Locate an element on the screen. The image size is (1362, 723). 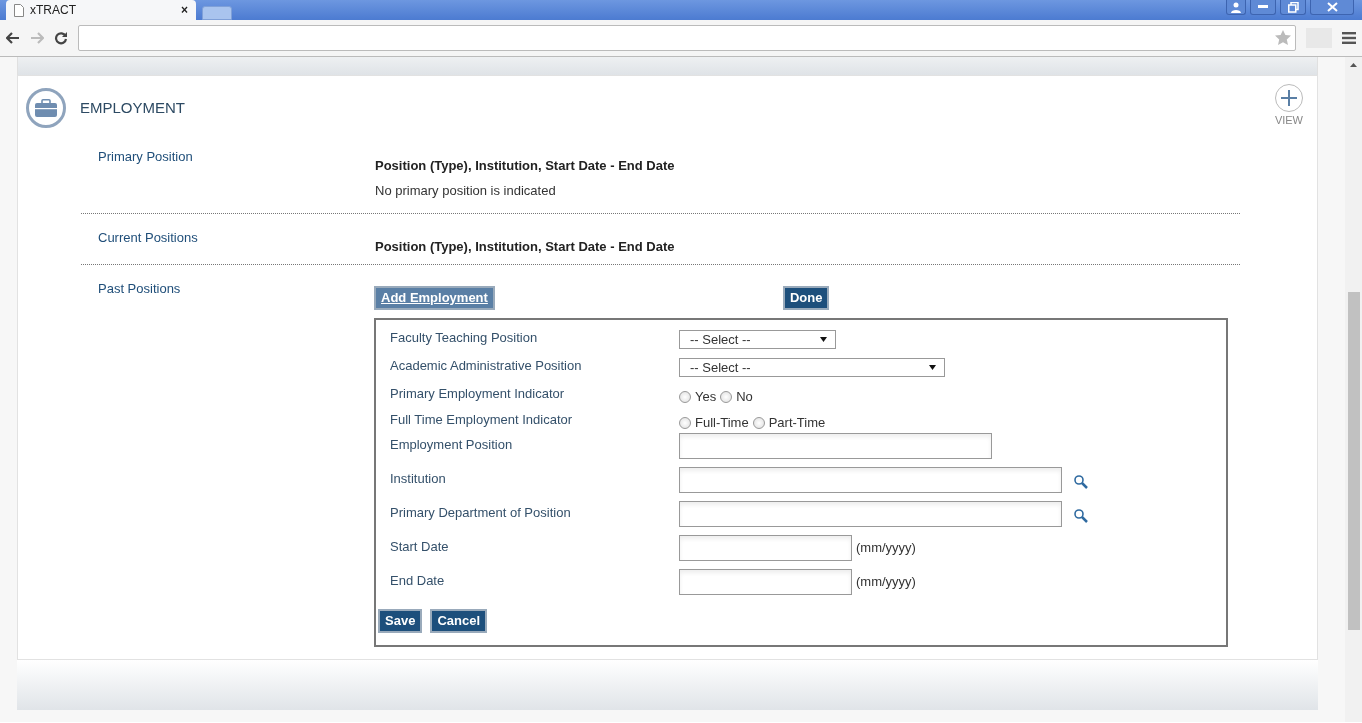
back-icon is located at coordinates (13, 38).